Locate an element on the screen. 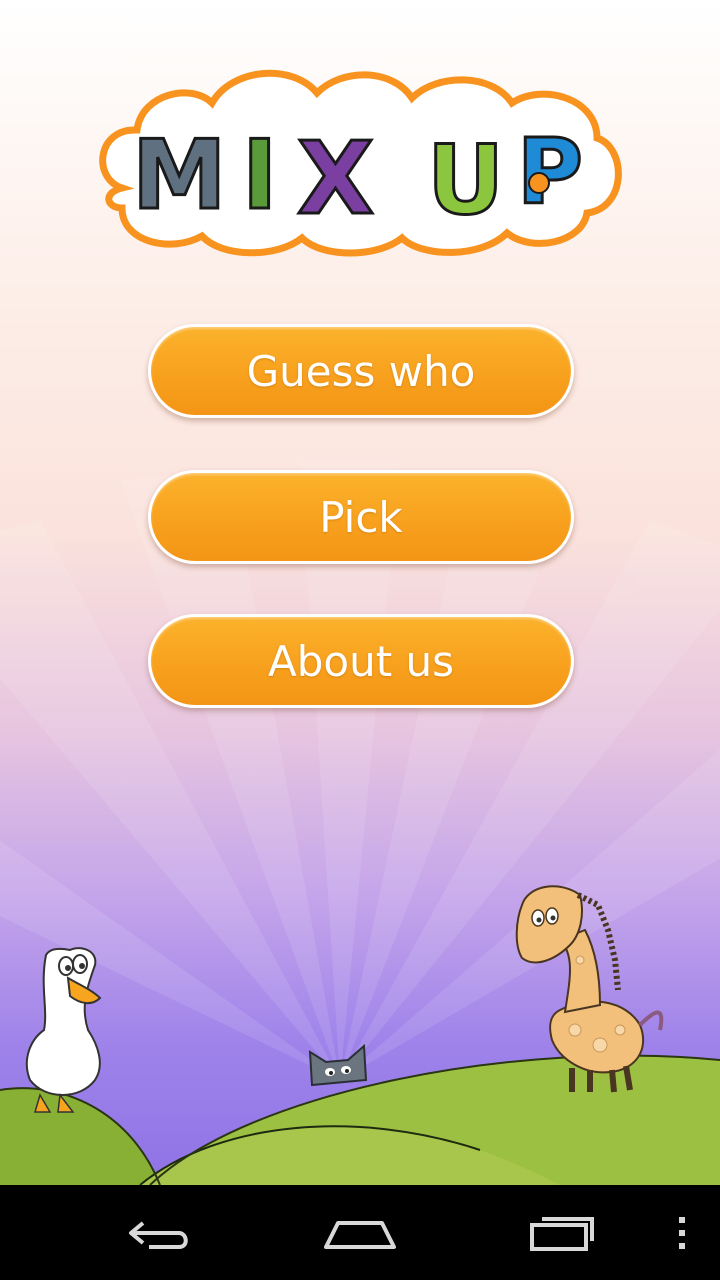 Image resolution: width=720 pixels, height=1280 pixels. guess-who-button: Guess who is located at coordinates (361, 371).